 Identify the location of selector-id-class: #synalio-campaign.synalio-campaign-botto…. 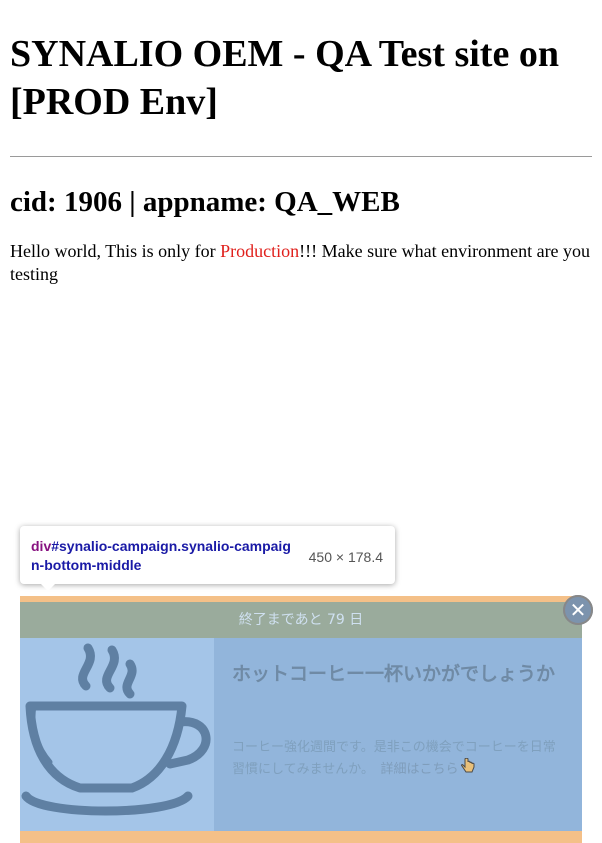
(161, 555).